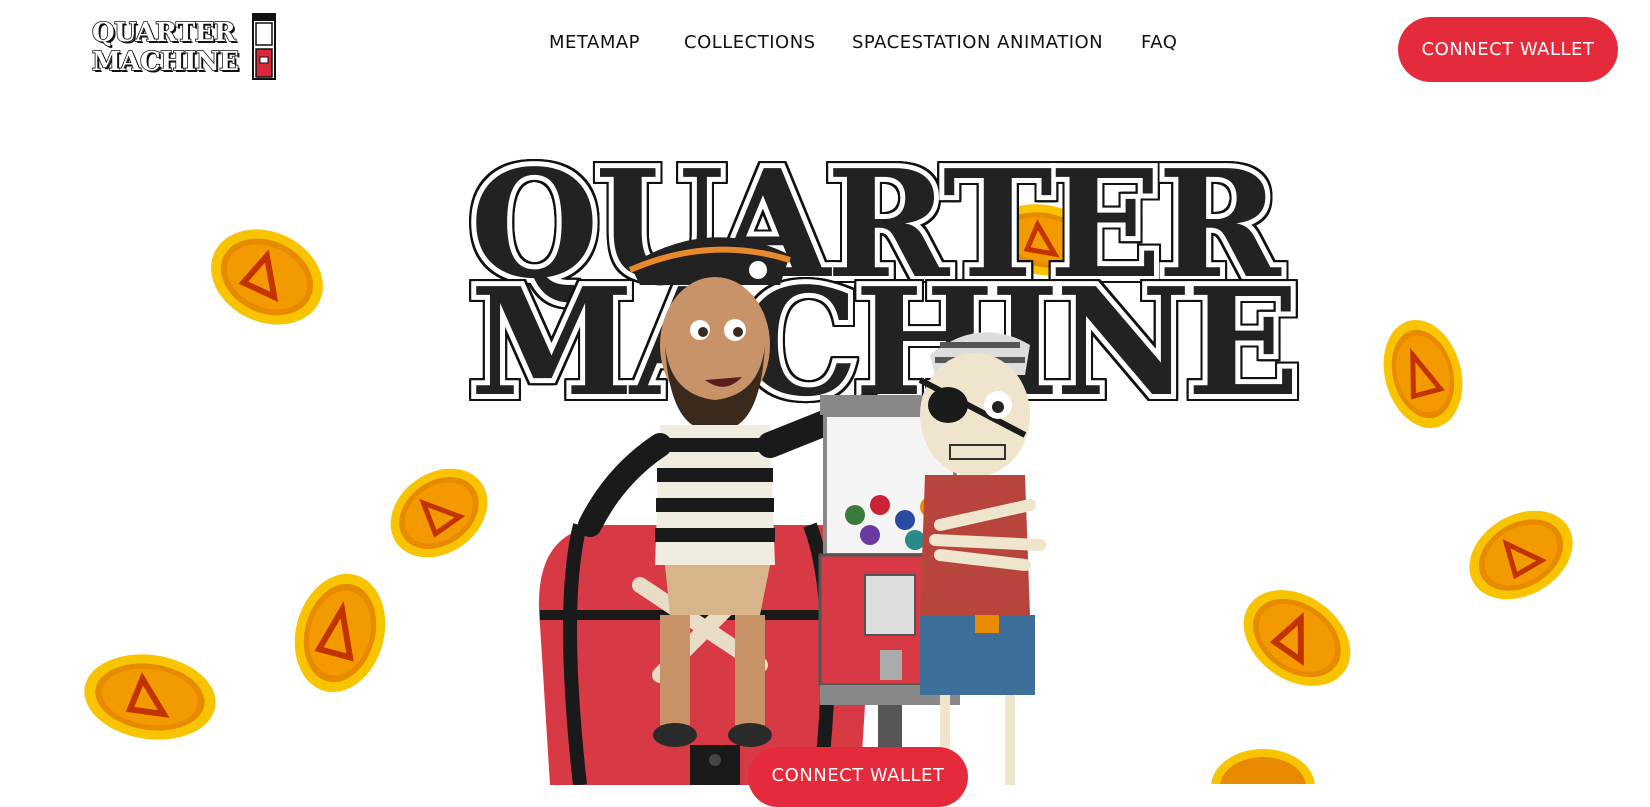  I want to click on nav-metamap: METAMAP, so click(594, 42).